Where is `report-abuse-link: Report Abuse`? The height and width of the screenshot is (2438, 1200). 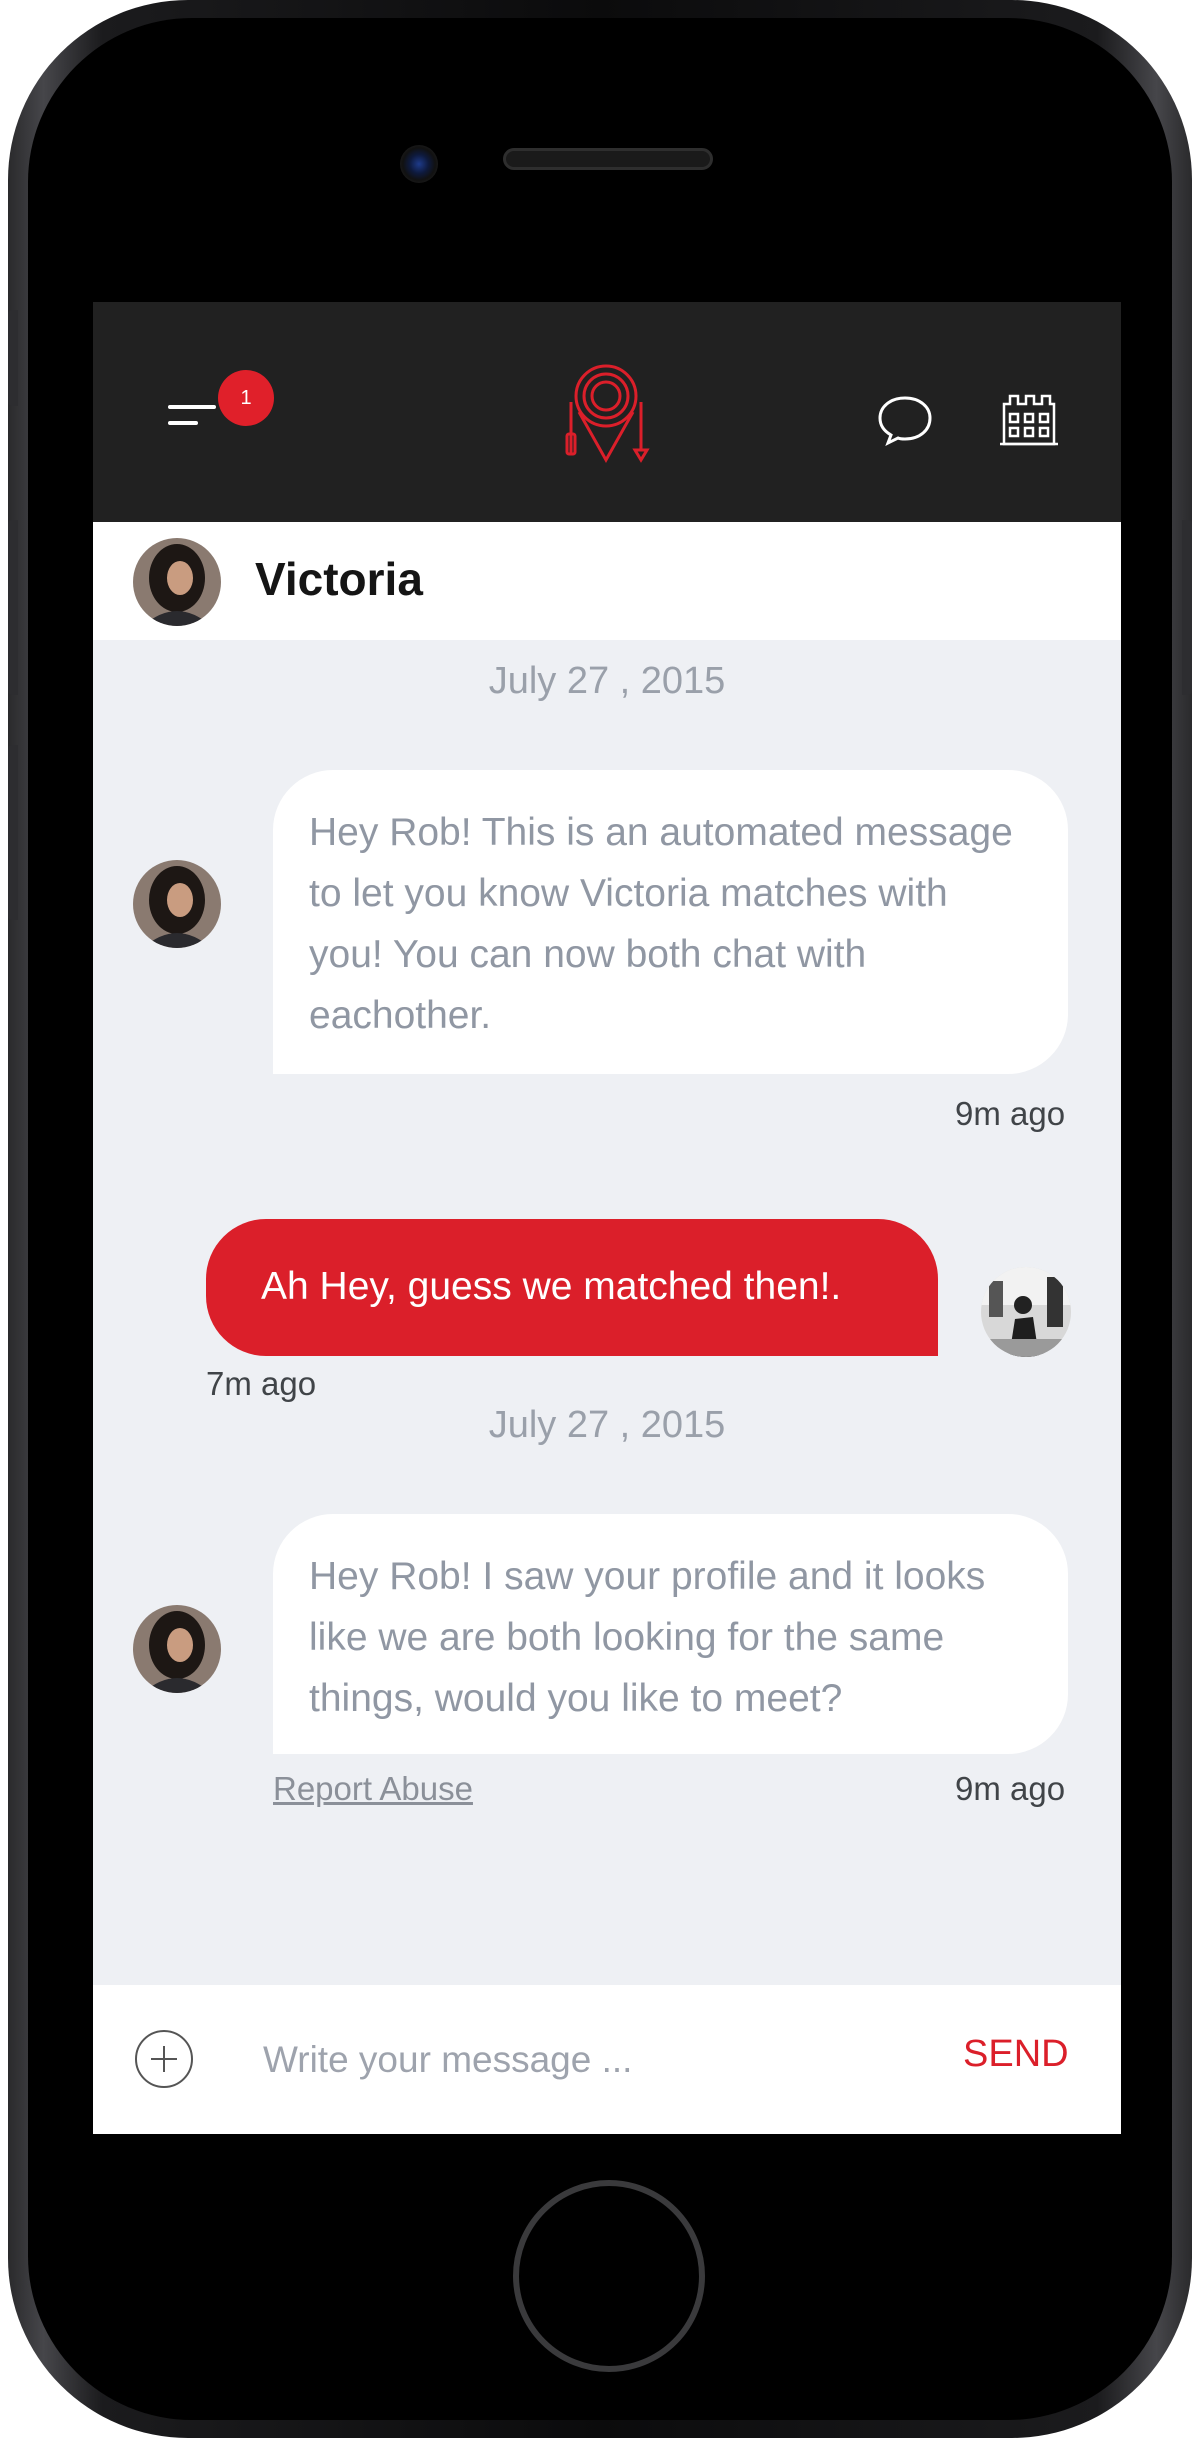 report-abuse-link: Report Abuse is located at coordinates (373, 1789).